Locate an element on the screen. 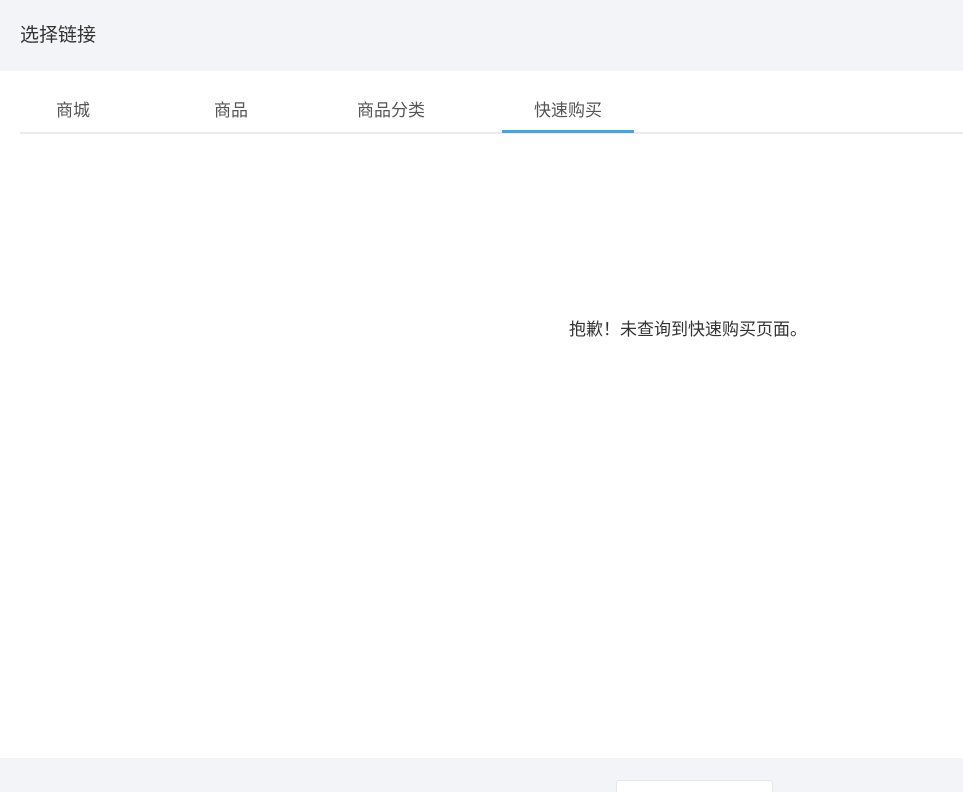 The height and width of the screenshot is (792, 963). dialog-footer is located at coordinates (481, 775).